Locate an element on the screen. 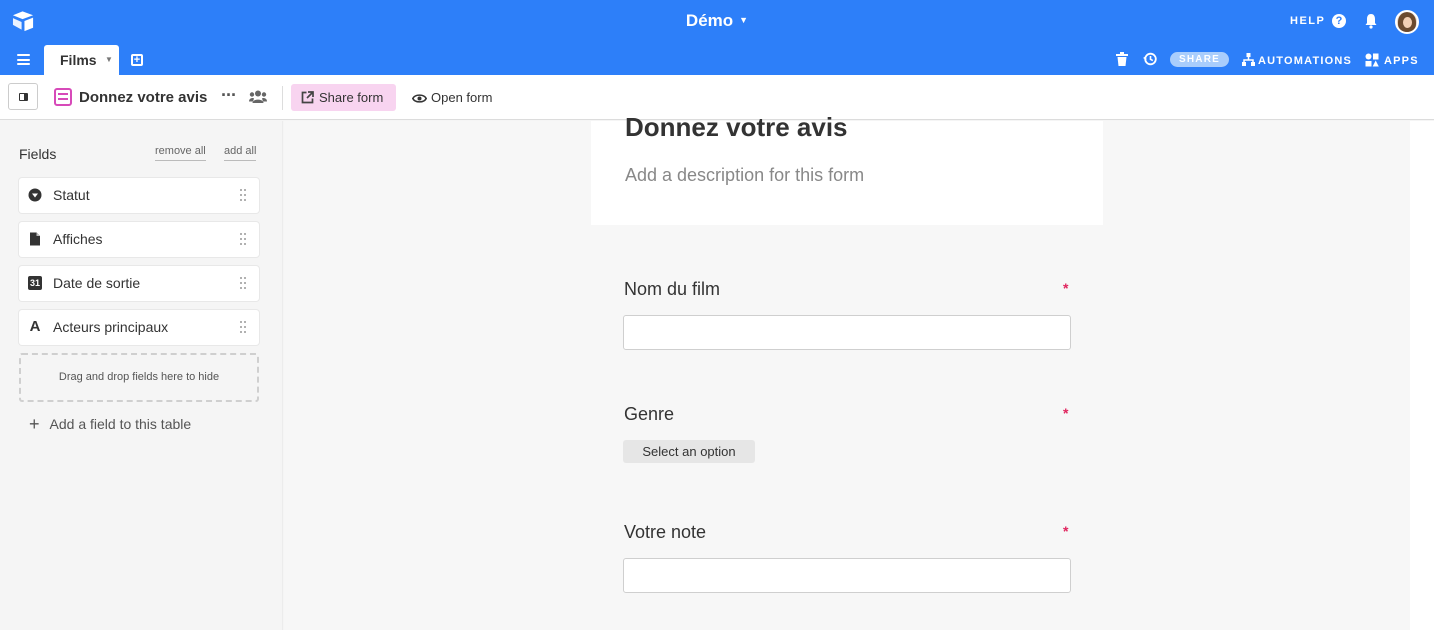 This screenshot has height=630, width=1434. table-tab-bar: Films ▼ + SHARE AUTOMATIONS APPS is located at coordinates (717, 59).